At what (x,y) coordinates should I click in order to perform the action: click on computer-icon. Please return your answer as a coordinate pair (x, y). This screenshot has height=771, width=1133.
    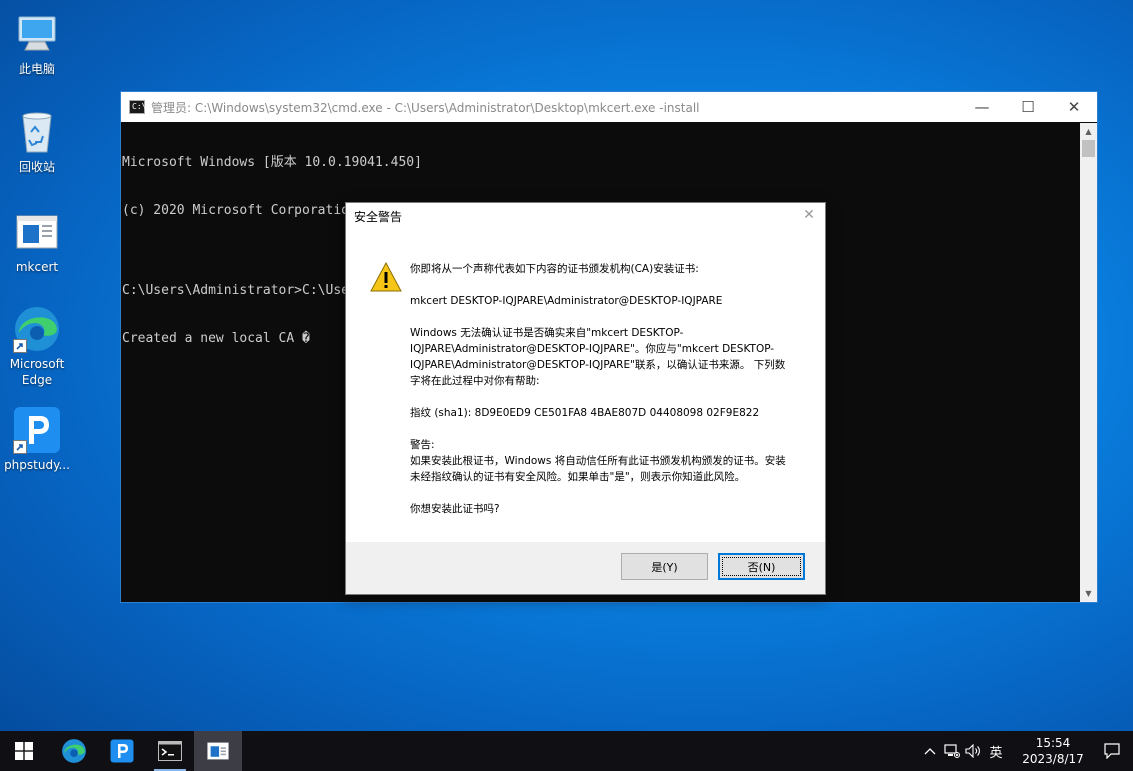
    Looking at the image, I should click on (37, 34).